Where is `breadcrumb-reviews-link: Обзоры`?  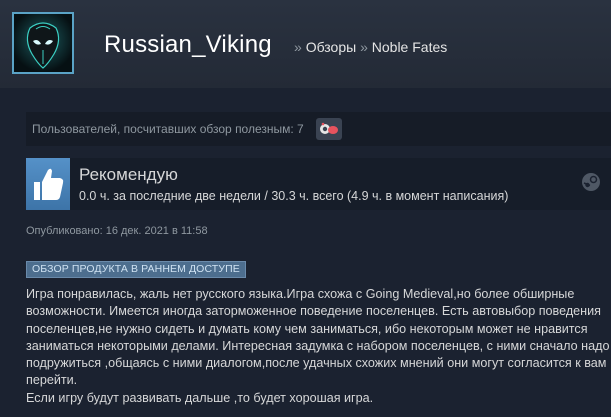
breadcrumb-reviews-link: Обзоры is located at coordinates (331, 47).